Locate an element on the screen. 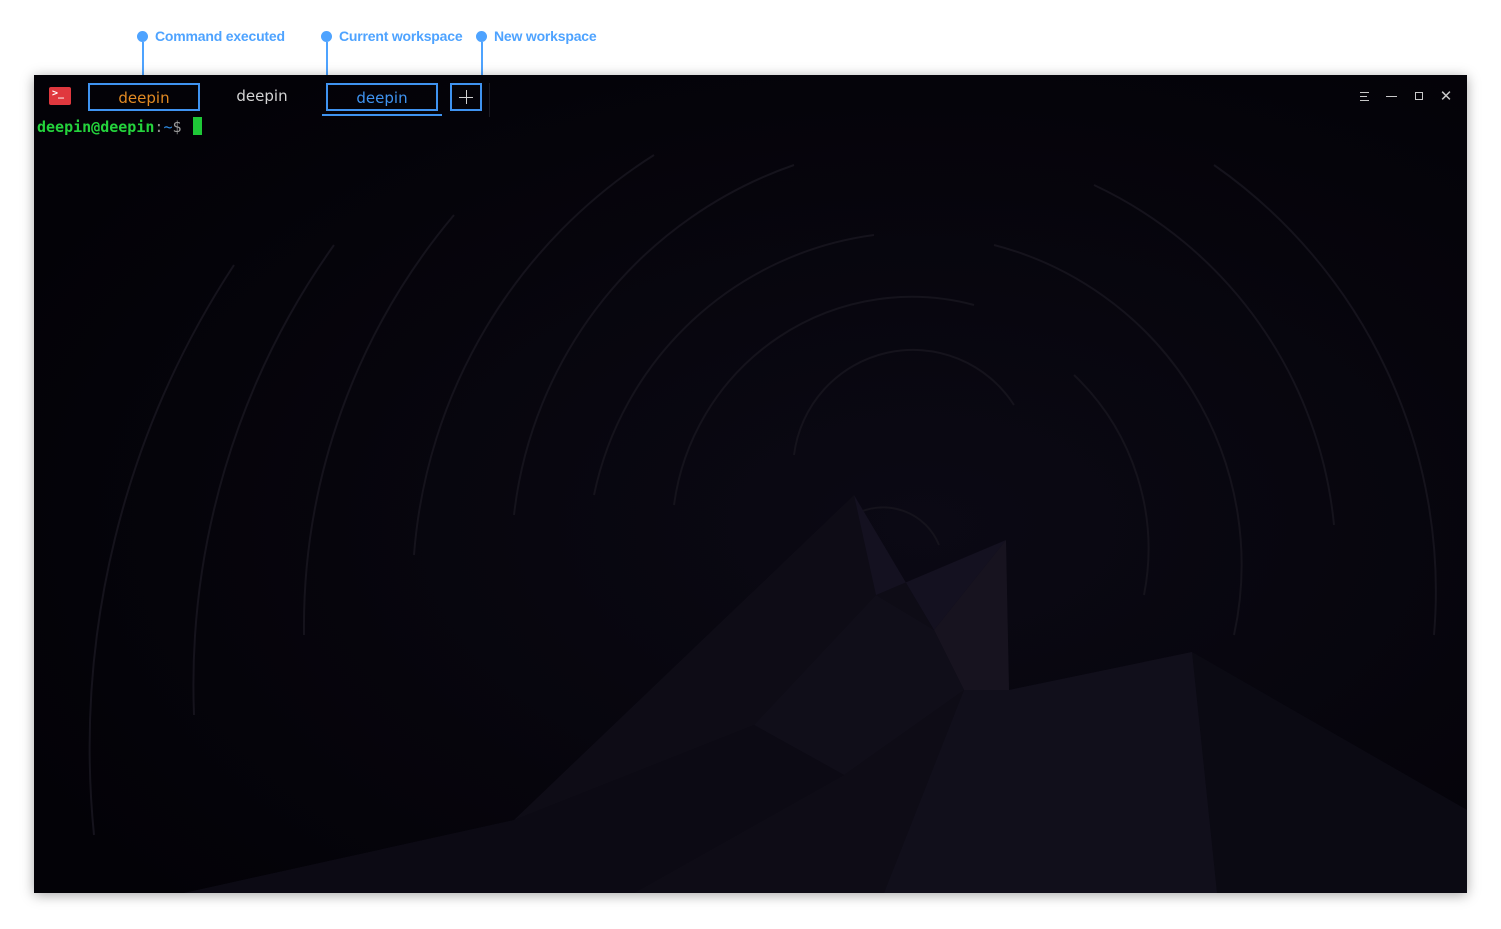 The width and height of the screenshot is (1501, 929). callout-label: Command executed is located at coordinates (220, 36).